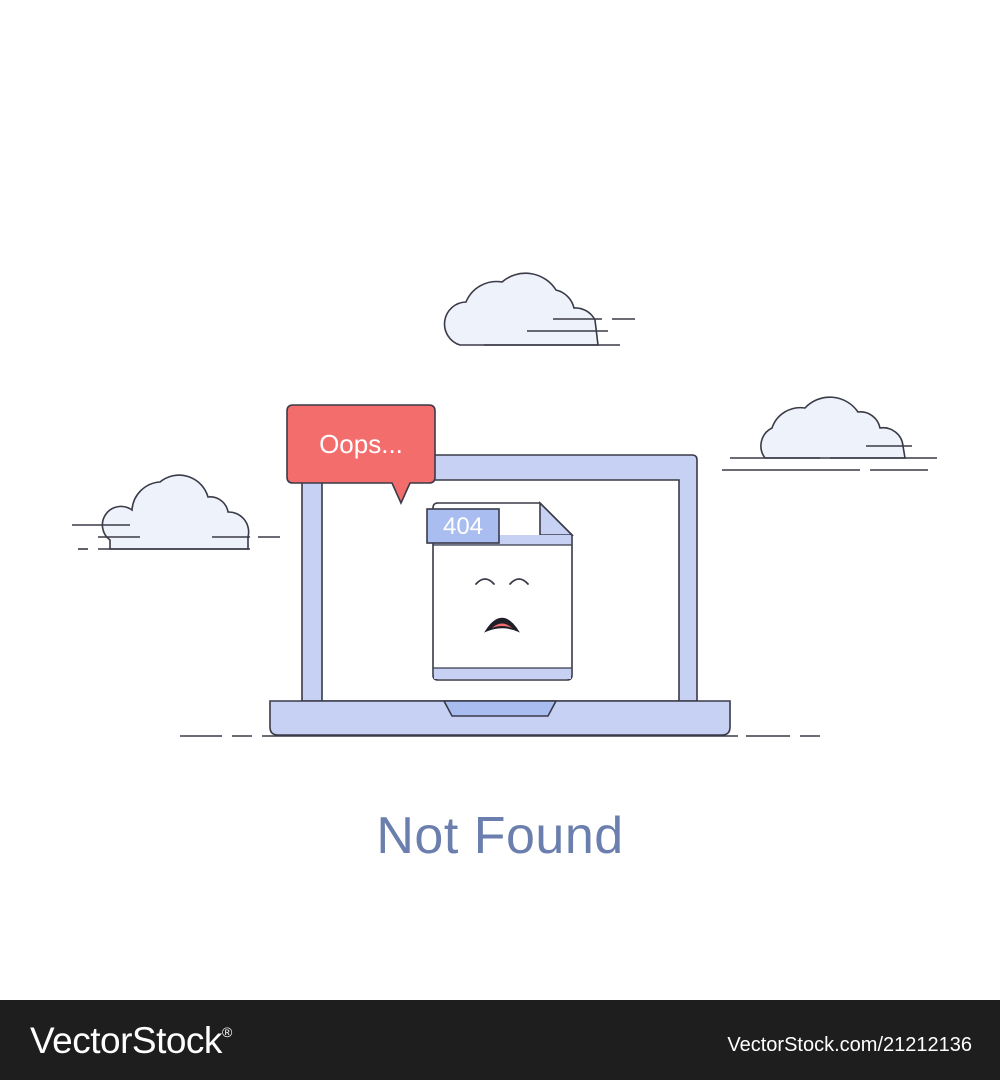 Image resolution: width=1000 pixels, height=1080 pixels. I want to click on watermark-footer: VectorStock® VectorStock.com/21212136, so click(500, 1040).